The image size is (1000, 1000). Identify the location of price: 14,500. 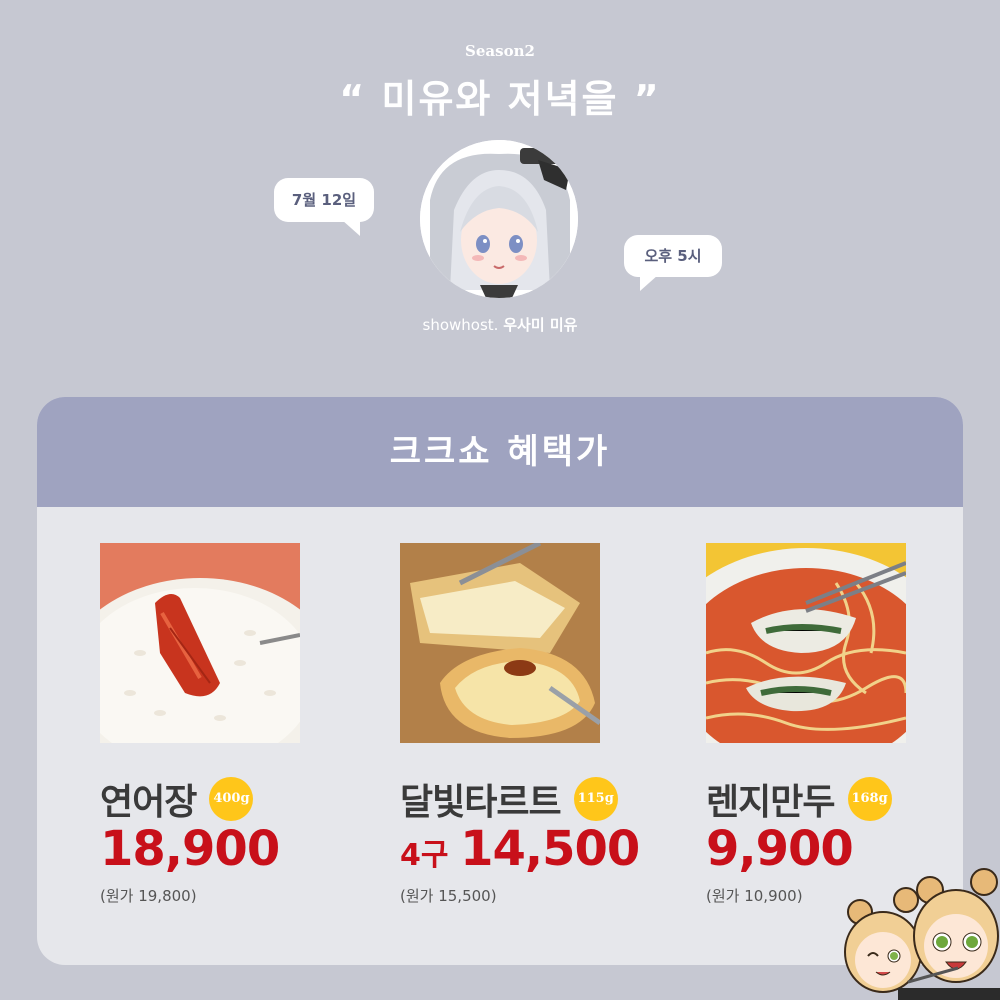
(550, 849).